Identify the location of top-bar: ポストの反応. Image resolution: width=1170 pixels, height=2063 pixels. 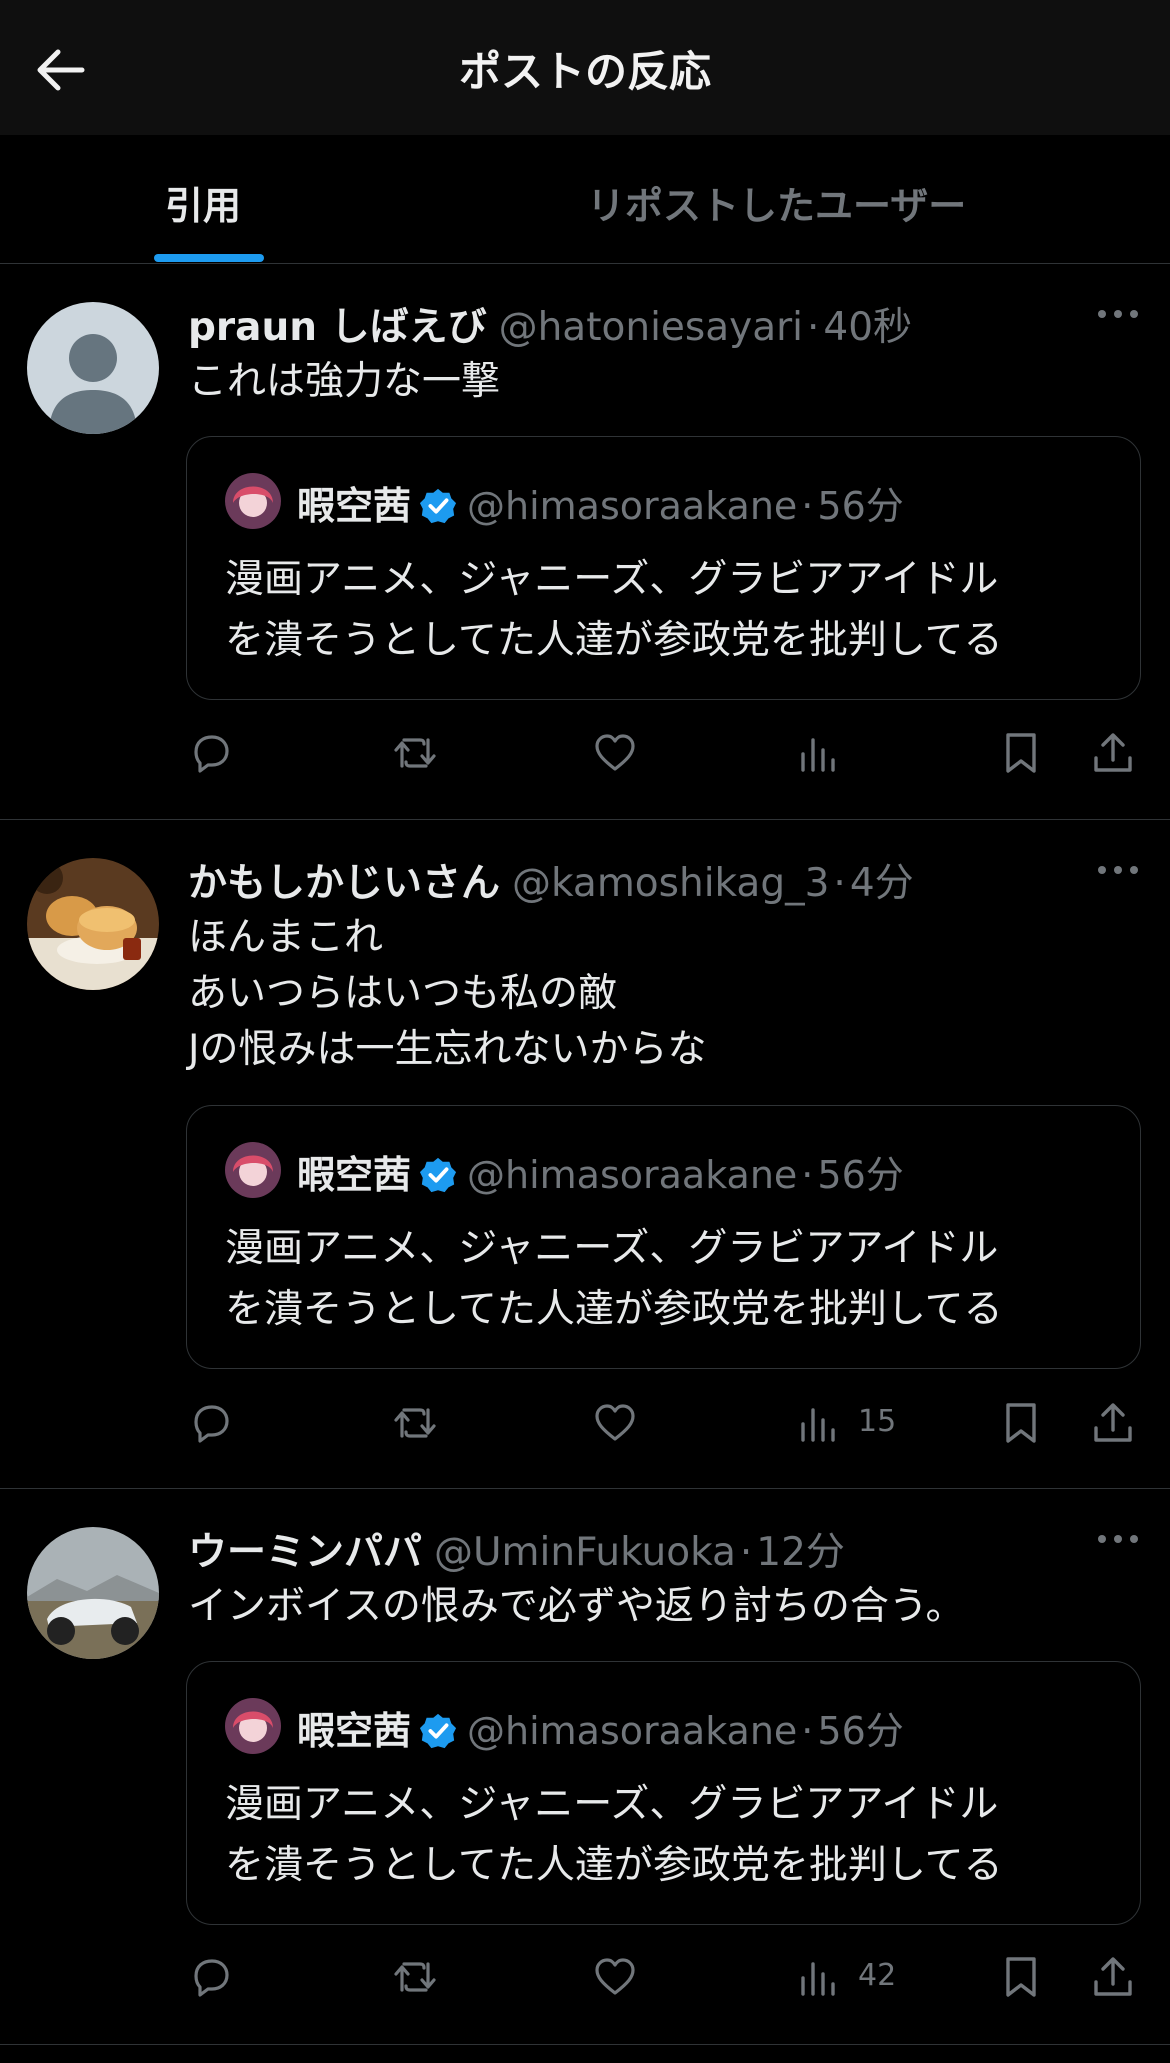
(585, 67).